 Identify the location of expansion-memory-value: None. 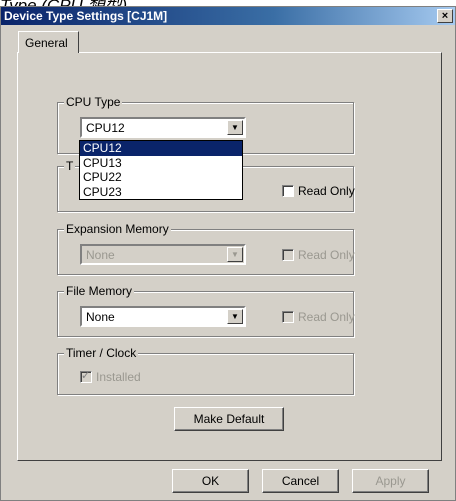
(100, 255).